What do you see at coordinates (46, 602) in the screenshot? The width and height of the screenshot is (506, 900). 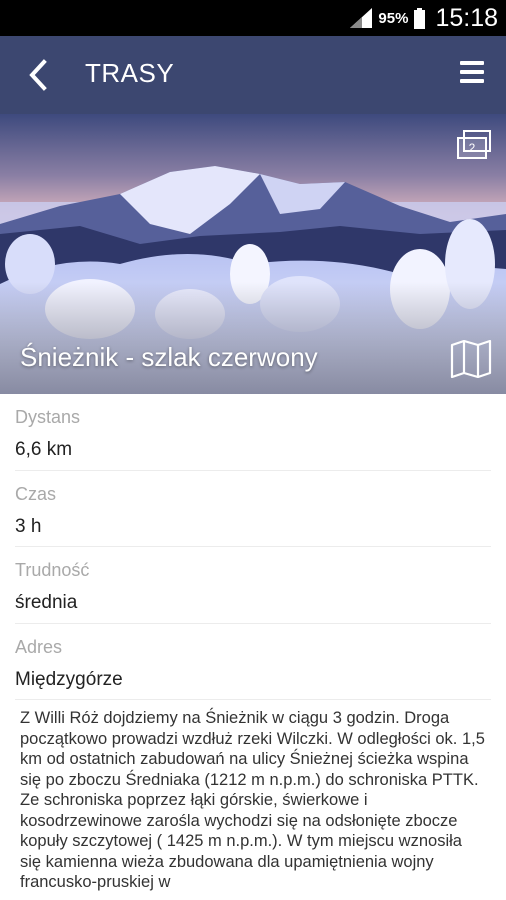 I see `difficulty-value: średnia` at bounding box center [46, 602].